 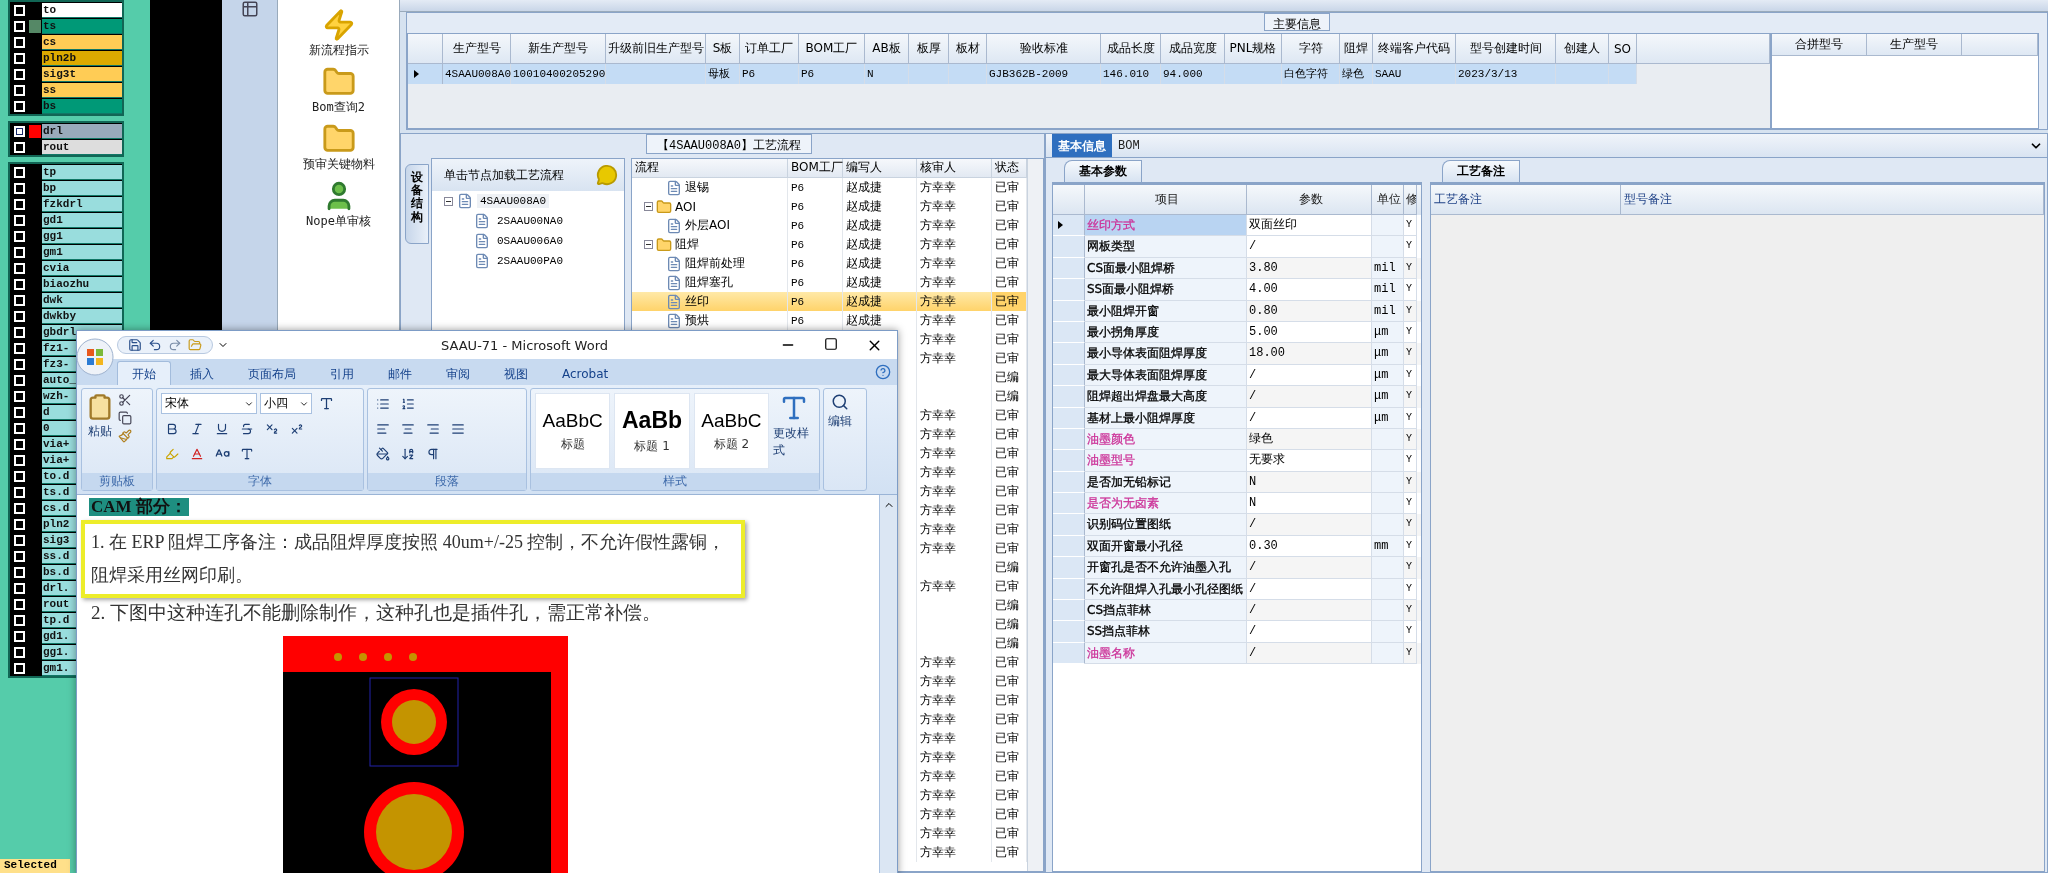 I want to click on layer-name: wzh-, so click(x=59, y=396).